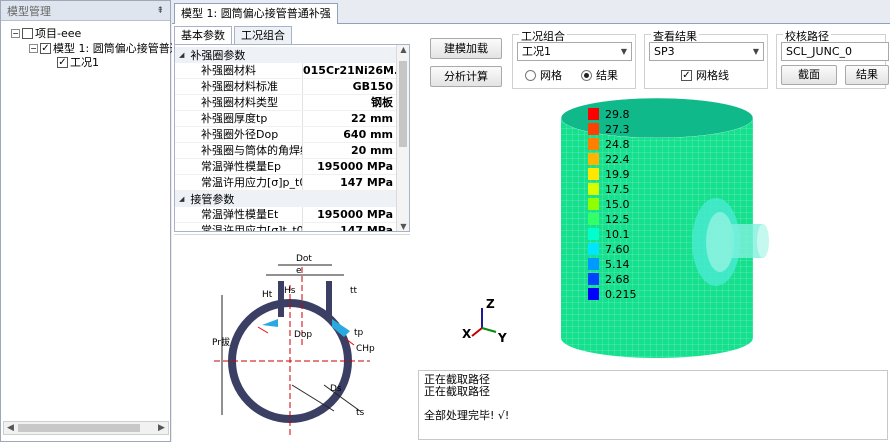 This screenshot has width=890, height=442. Describe the element at coordinates (221, 342) in the screenshot. I see `label-prj: Pr拔` at that location.